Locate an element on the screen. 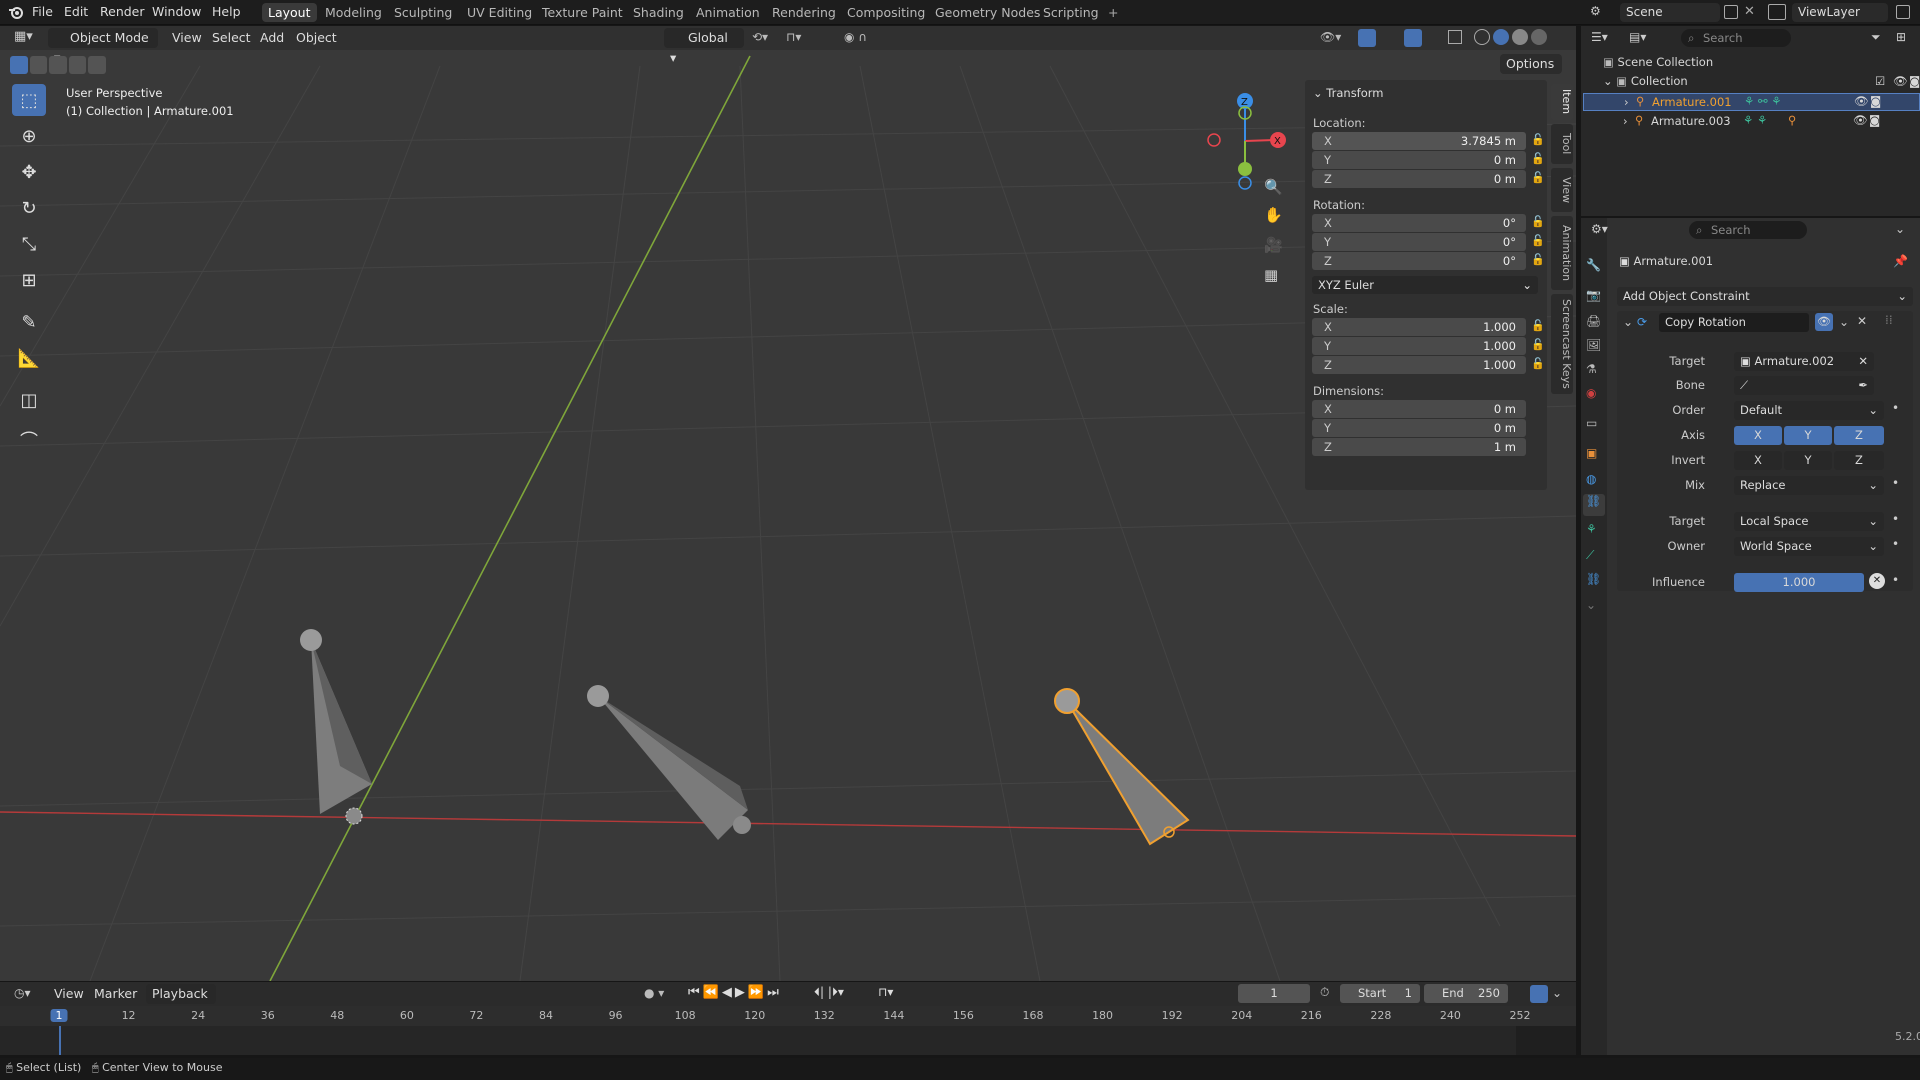  clear-icon: ✕ is located at coordinates (1863, 361).